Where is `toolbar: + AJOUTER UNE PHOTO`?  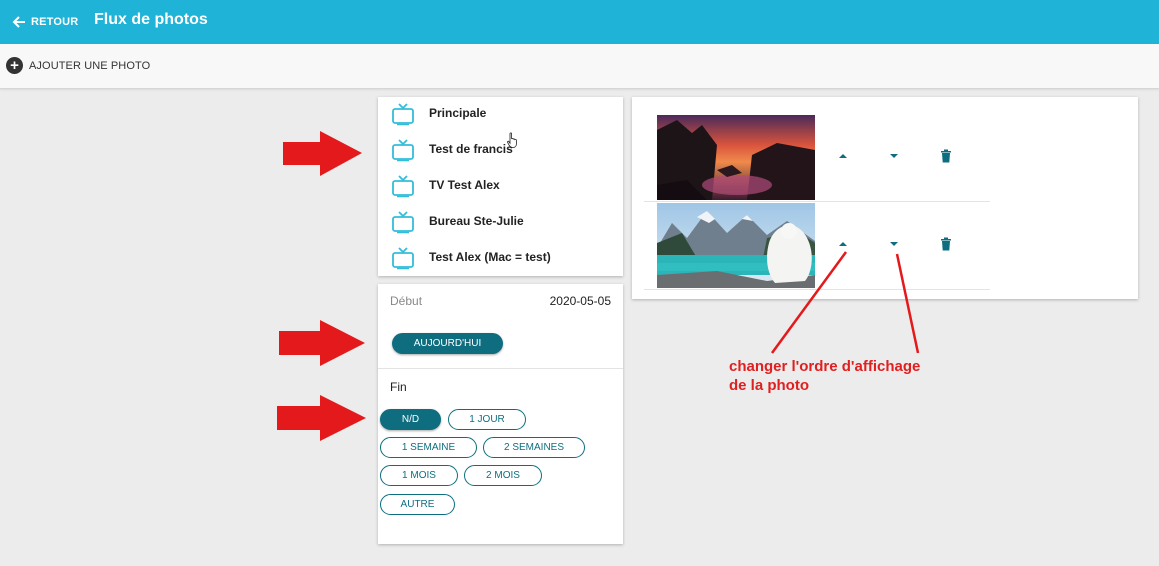 toolbar: + AJOUTER UNE PHOTO is located at coordinates (579, 66).